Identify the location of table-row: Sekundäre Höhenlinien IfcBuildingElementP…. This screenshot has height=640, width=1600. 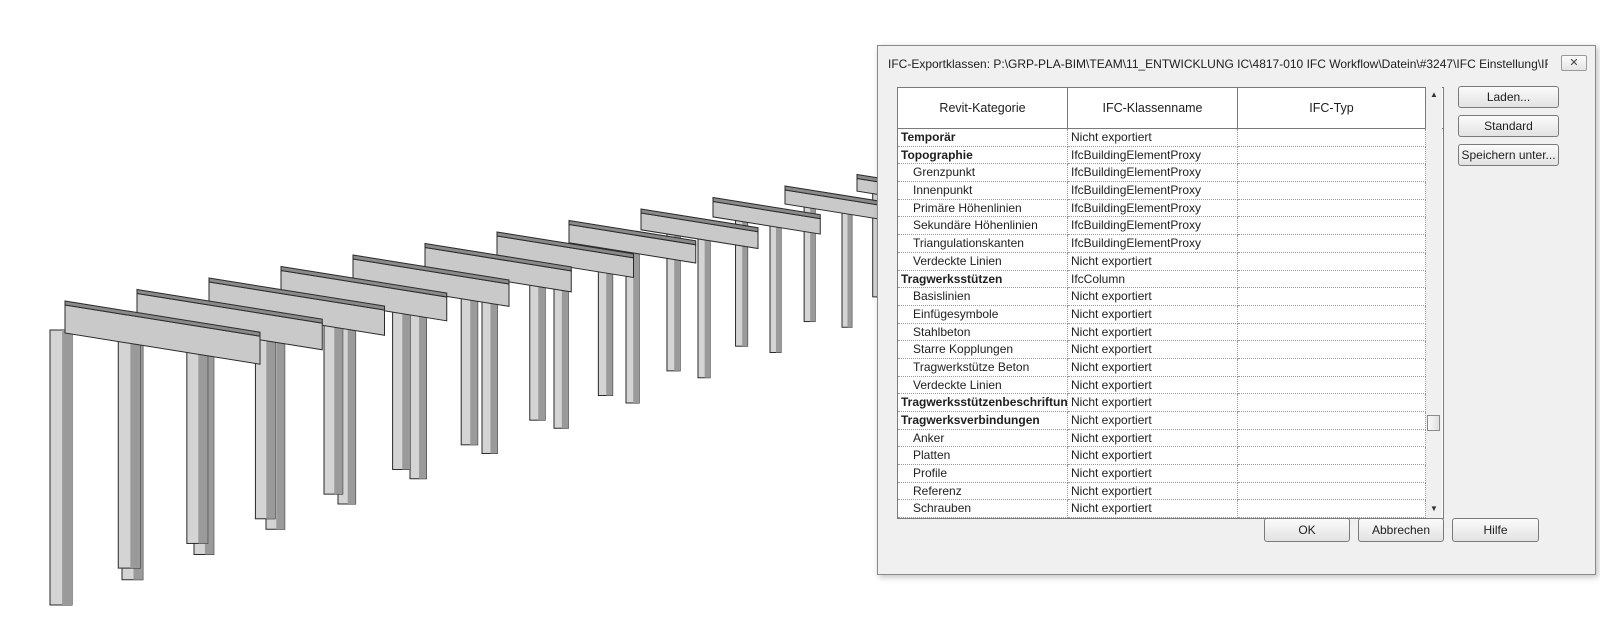
(1170, 226).